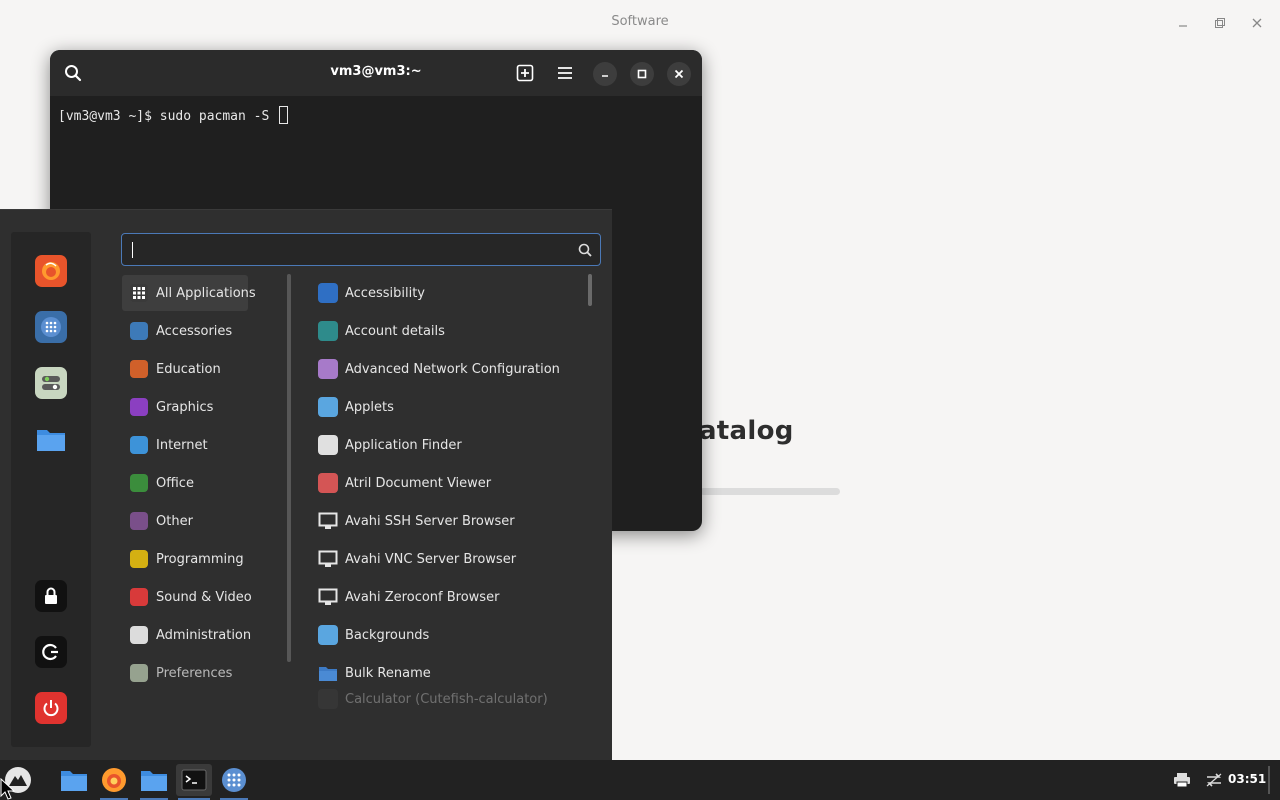  I want to click on firefox-icon, so click(51, 271).